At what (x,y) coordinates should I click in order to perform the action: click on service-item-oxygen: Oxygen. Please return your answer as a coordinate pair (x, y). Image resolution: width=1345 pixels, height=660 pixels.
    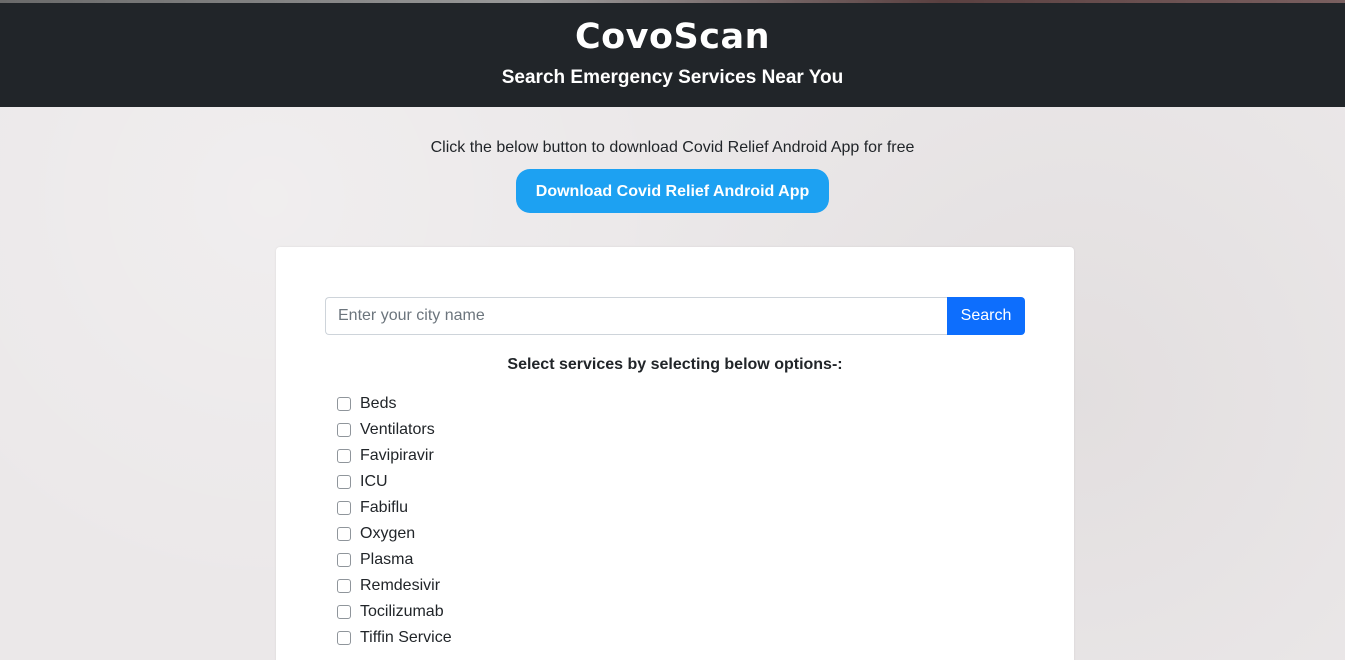
    Looking at the image, I should click on (394, 534).